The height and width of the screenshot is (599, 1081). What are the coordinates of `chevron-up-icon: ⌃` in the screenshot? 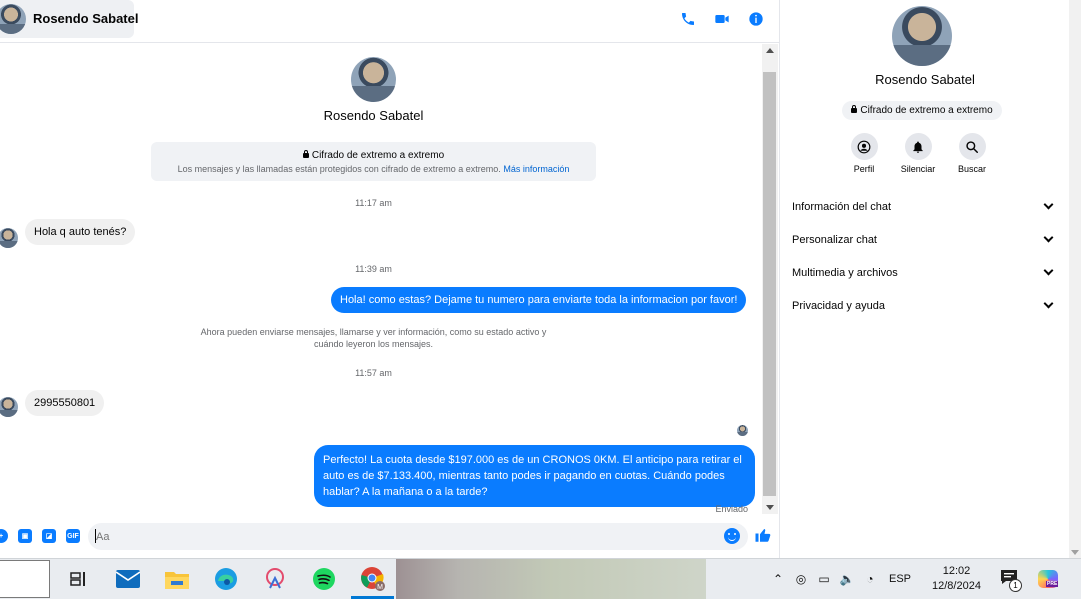 It's located at (778, 579).